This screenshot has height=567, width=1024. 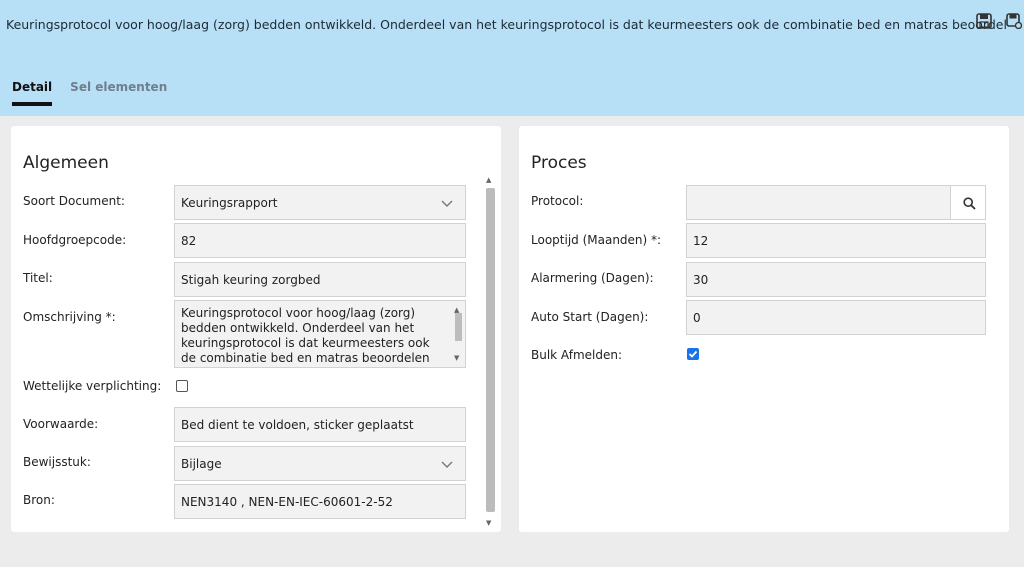 I want to click on save-icon, so click(x=984, y=21).